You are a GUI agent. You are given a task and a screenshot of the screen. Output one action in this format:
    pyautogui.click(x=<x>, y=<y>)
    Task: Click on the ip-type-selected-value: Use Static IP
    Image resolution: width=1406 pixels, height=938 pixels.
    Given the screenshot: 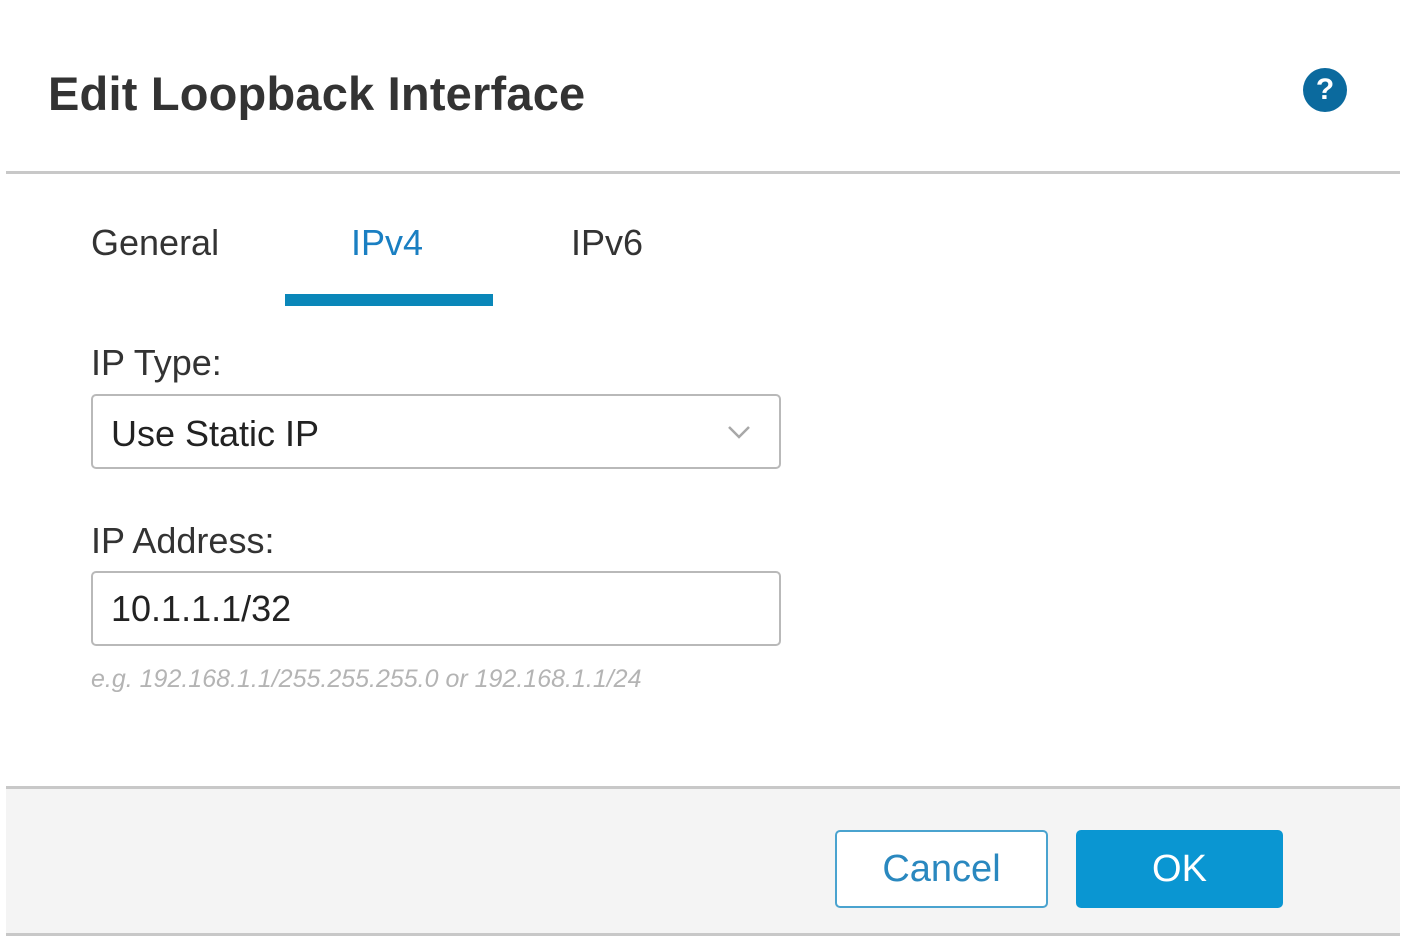 What is the action you would take?
    pyautogui.click(x=215, y=433)
    